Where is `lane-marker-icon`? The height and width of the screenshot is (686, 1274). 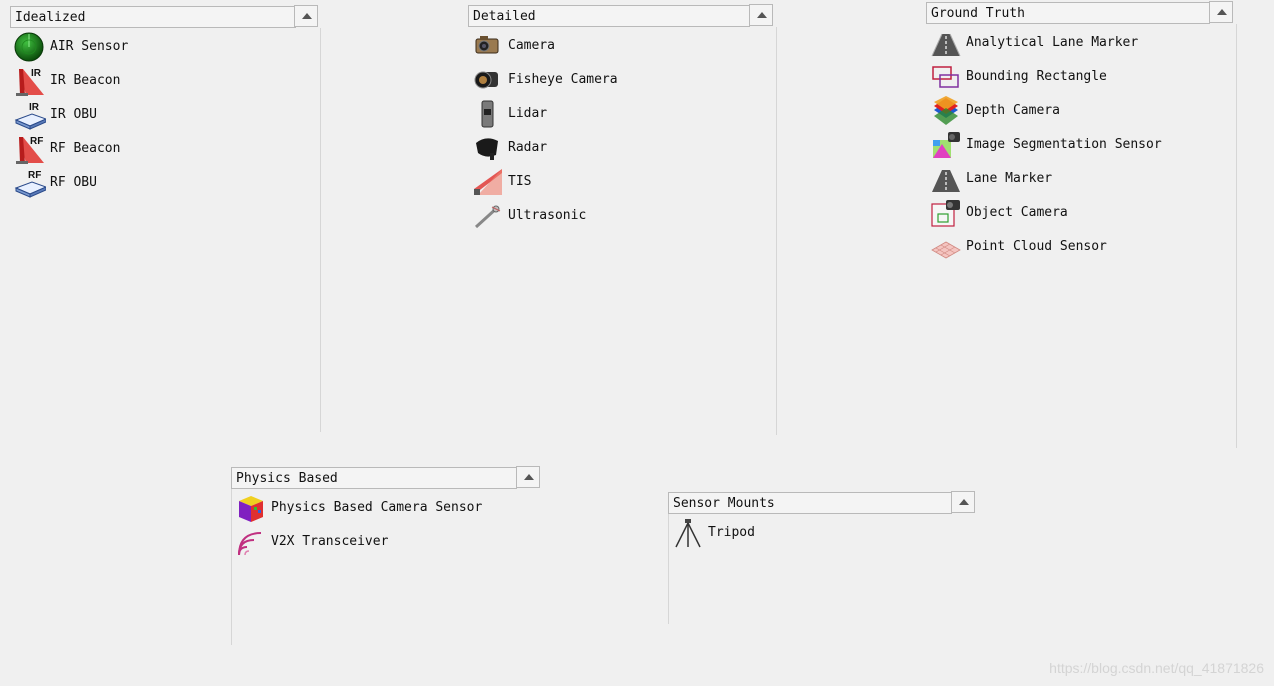
lane-marker-icon is located at coordinates (946, 181).